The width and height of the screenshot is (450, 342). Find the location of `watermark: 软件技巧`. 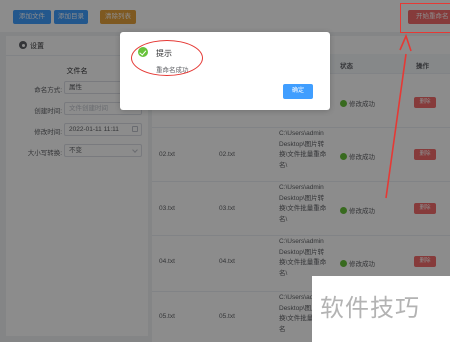

watermark: 软件技巧 is located at coordinates (381, 309).